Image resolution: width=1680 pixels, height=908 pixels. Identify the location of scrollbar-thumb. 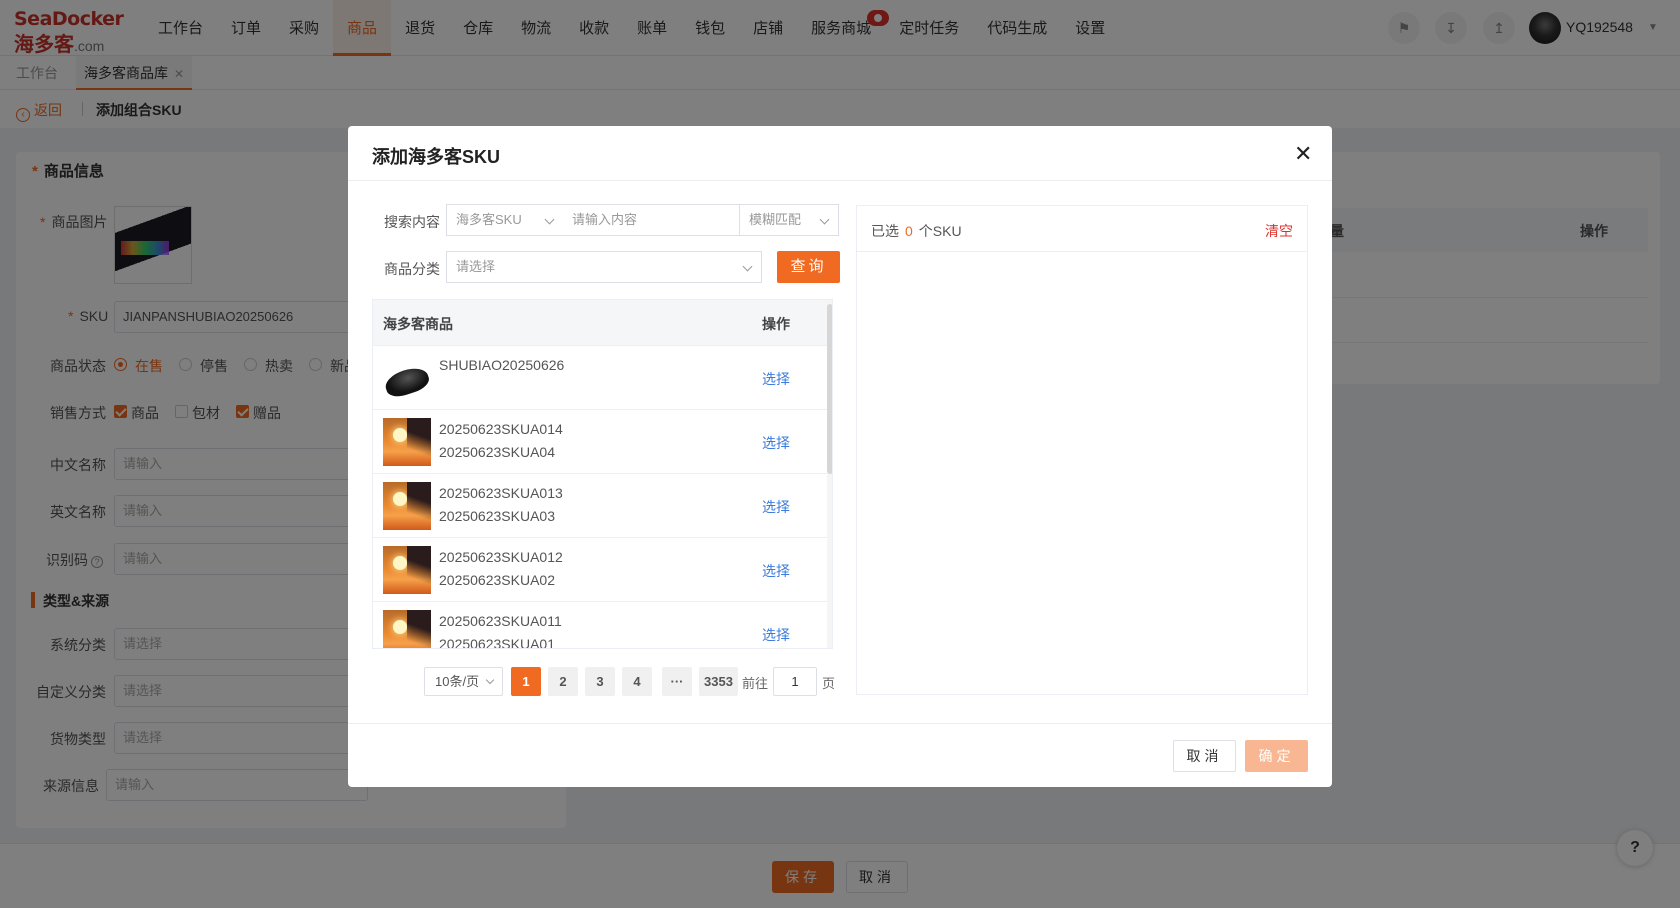
(829, 389).